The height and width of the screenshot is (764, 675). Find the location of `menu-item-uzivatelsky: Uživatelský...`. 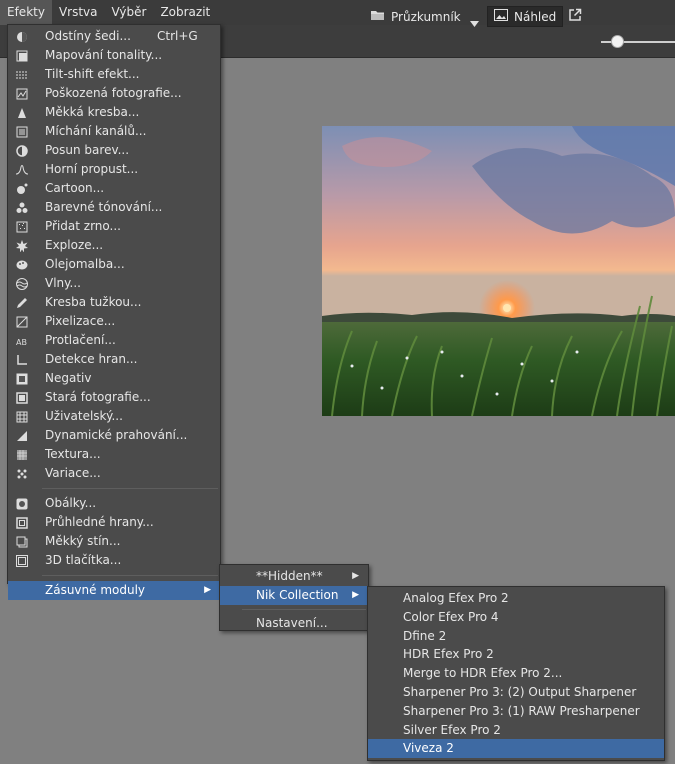

menu-item-uzivatelsky: Uživatelský... is located at coordinates (114, 416).